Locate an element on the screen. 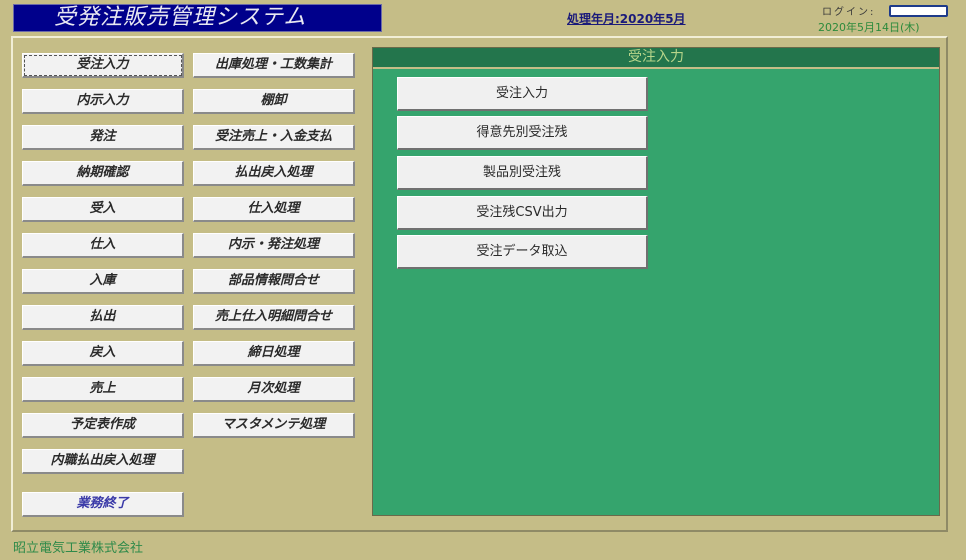 This screenshot has height=560, width=966. menu-button-warehousing: 入庫 is located at coordinates (103, 281).